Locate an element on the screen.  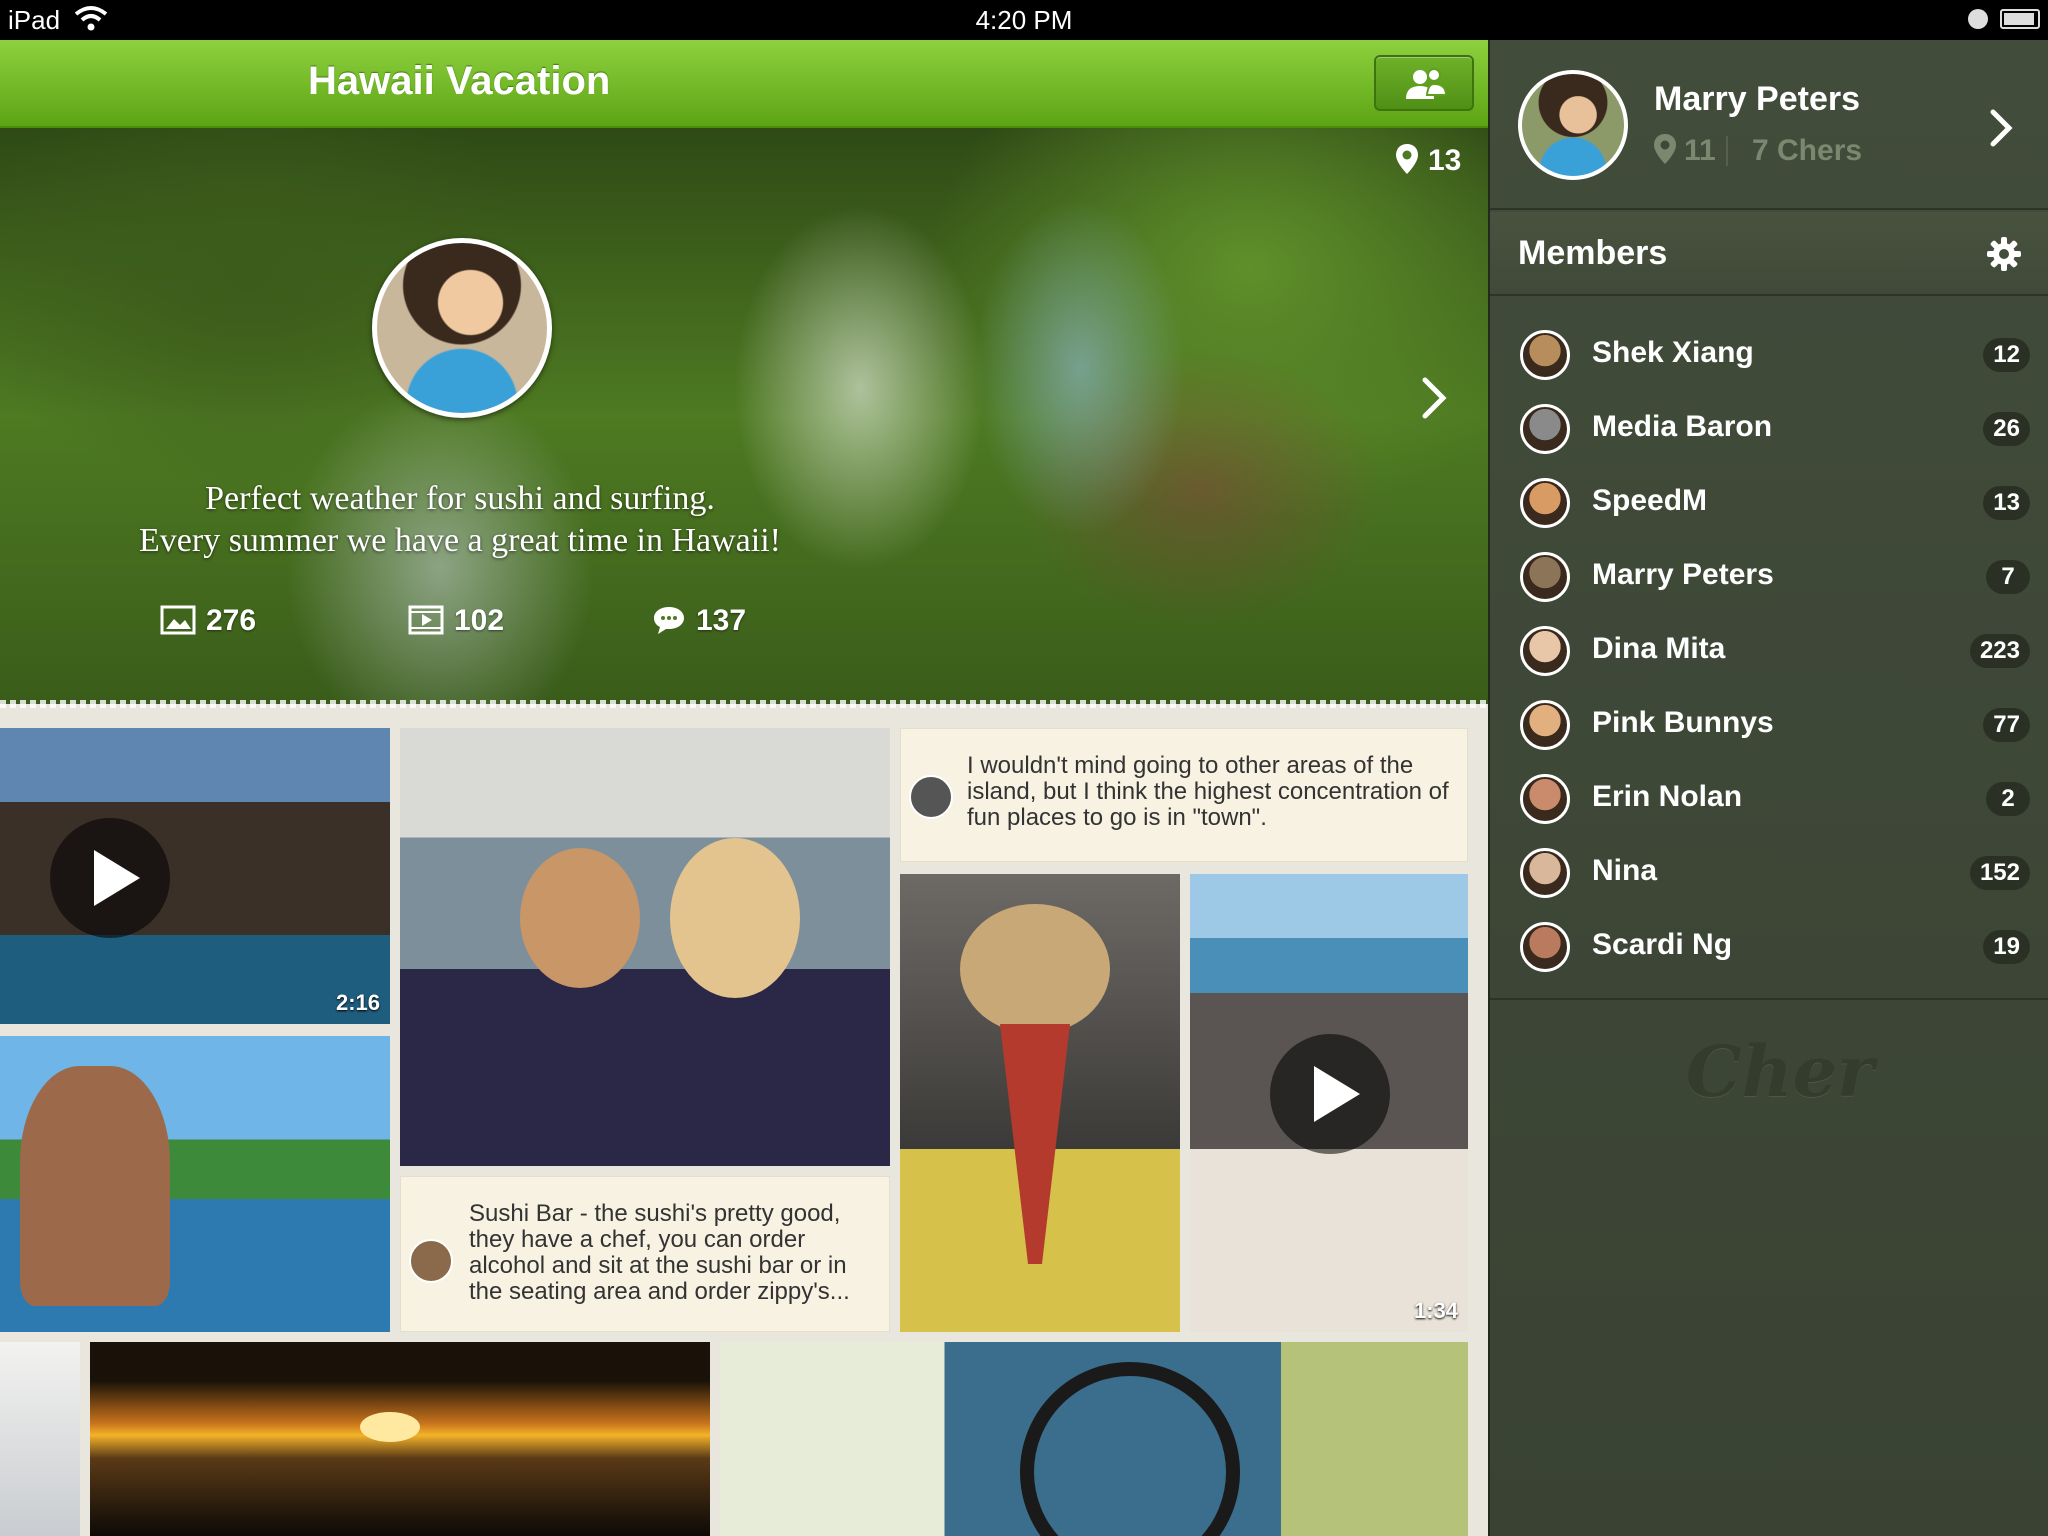
member-count-badge: 77 is located at coordinates (2006, 725).